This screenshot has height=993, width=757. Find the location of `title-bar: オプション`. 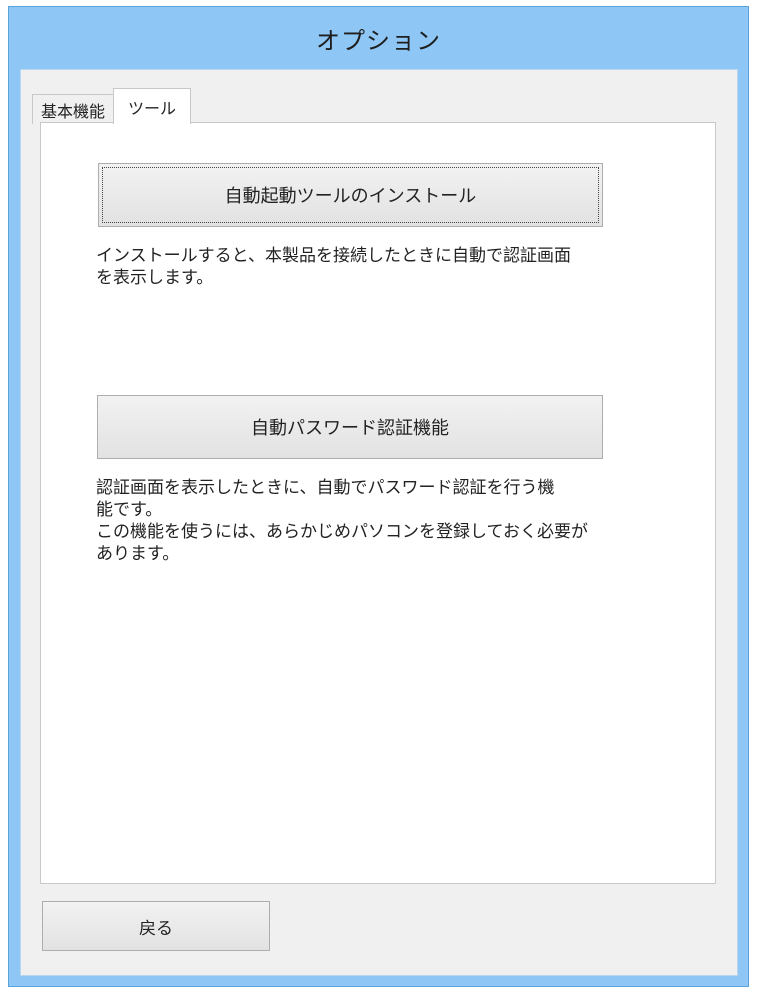

title-bar: オプション is located at coordinates (378, 38).